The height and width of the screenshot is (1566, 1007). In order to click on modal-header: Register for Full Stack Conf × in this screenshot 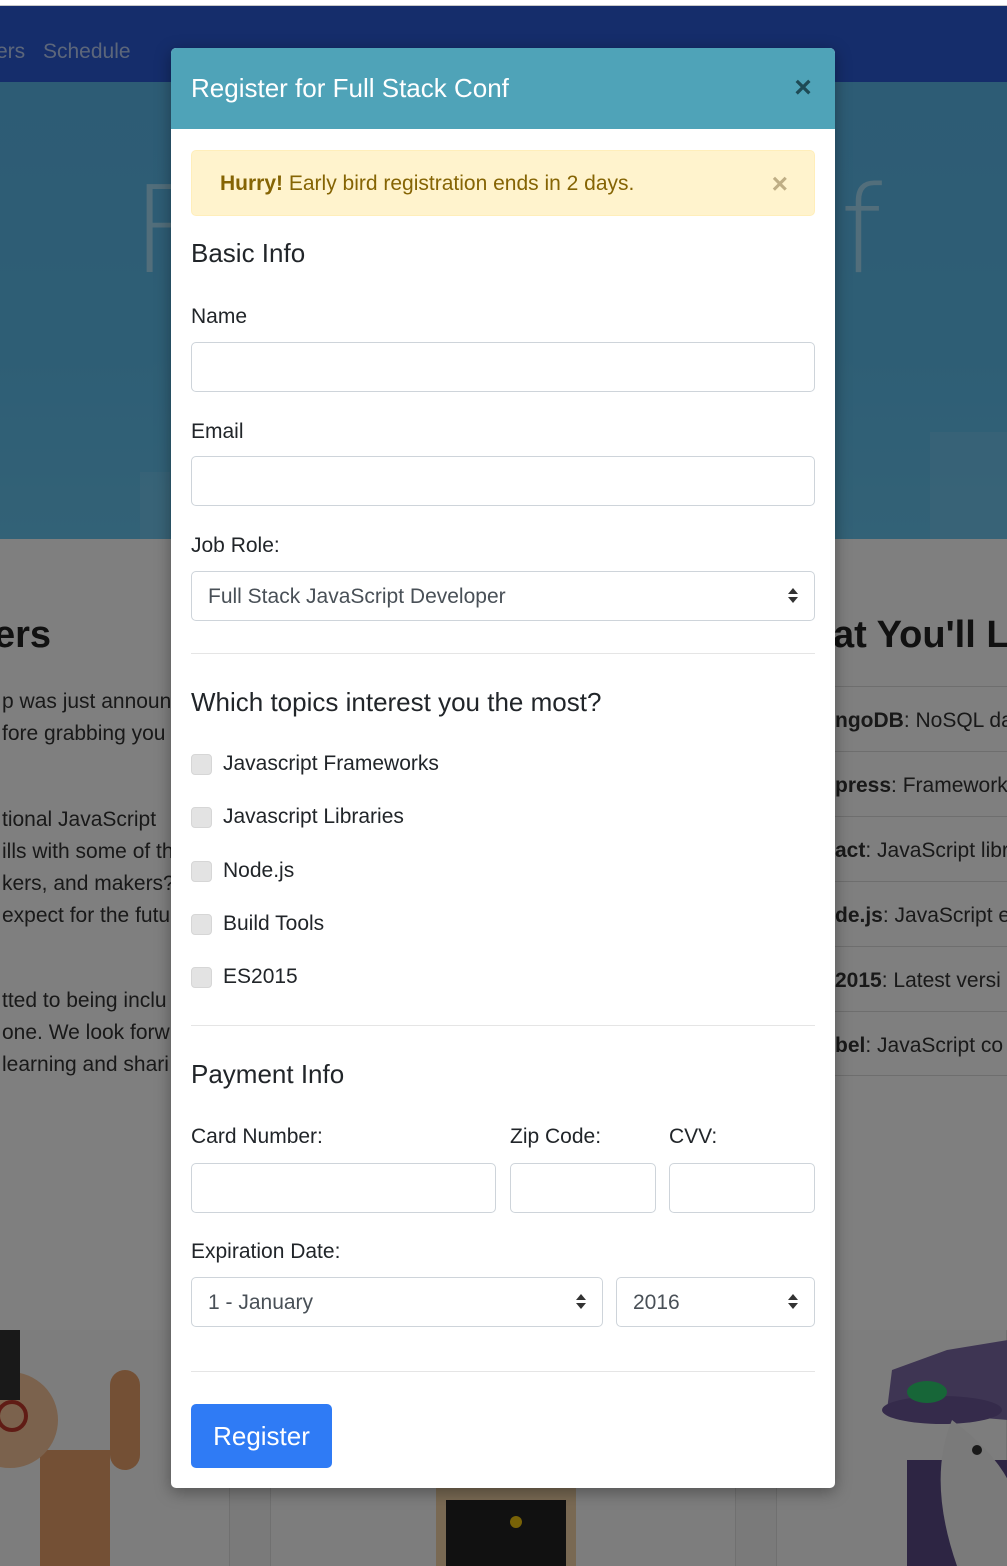, I will do `click(503, 88)`.